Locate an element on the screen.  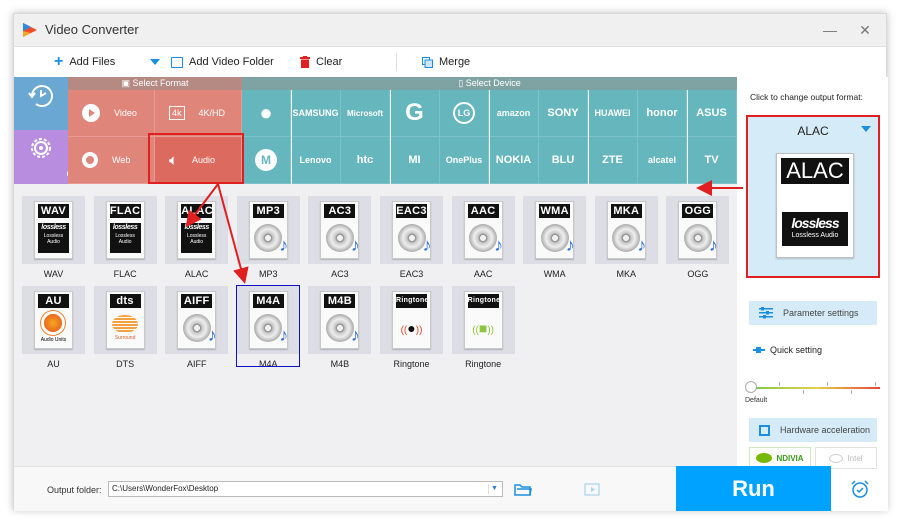
intel-logo-icon is located at coordinates (836, 458).